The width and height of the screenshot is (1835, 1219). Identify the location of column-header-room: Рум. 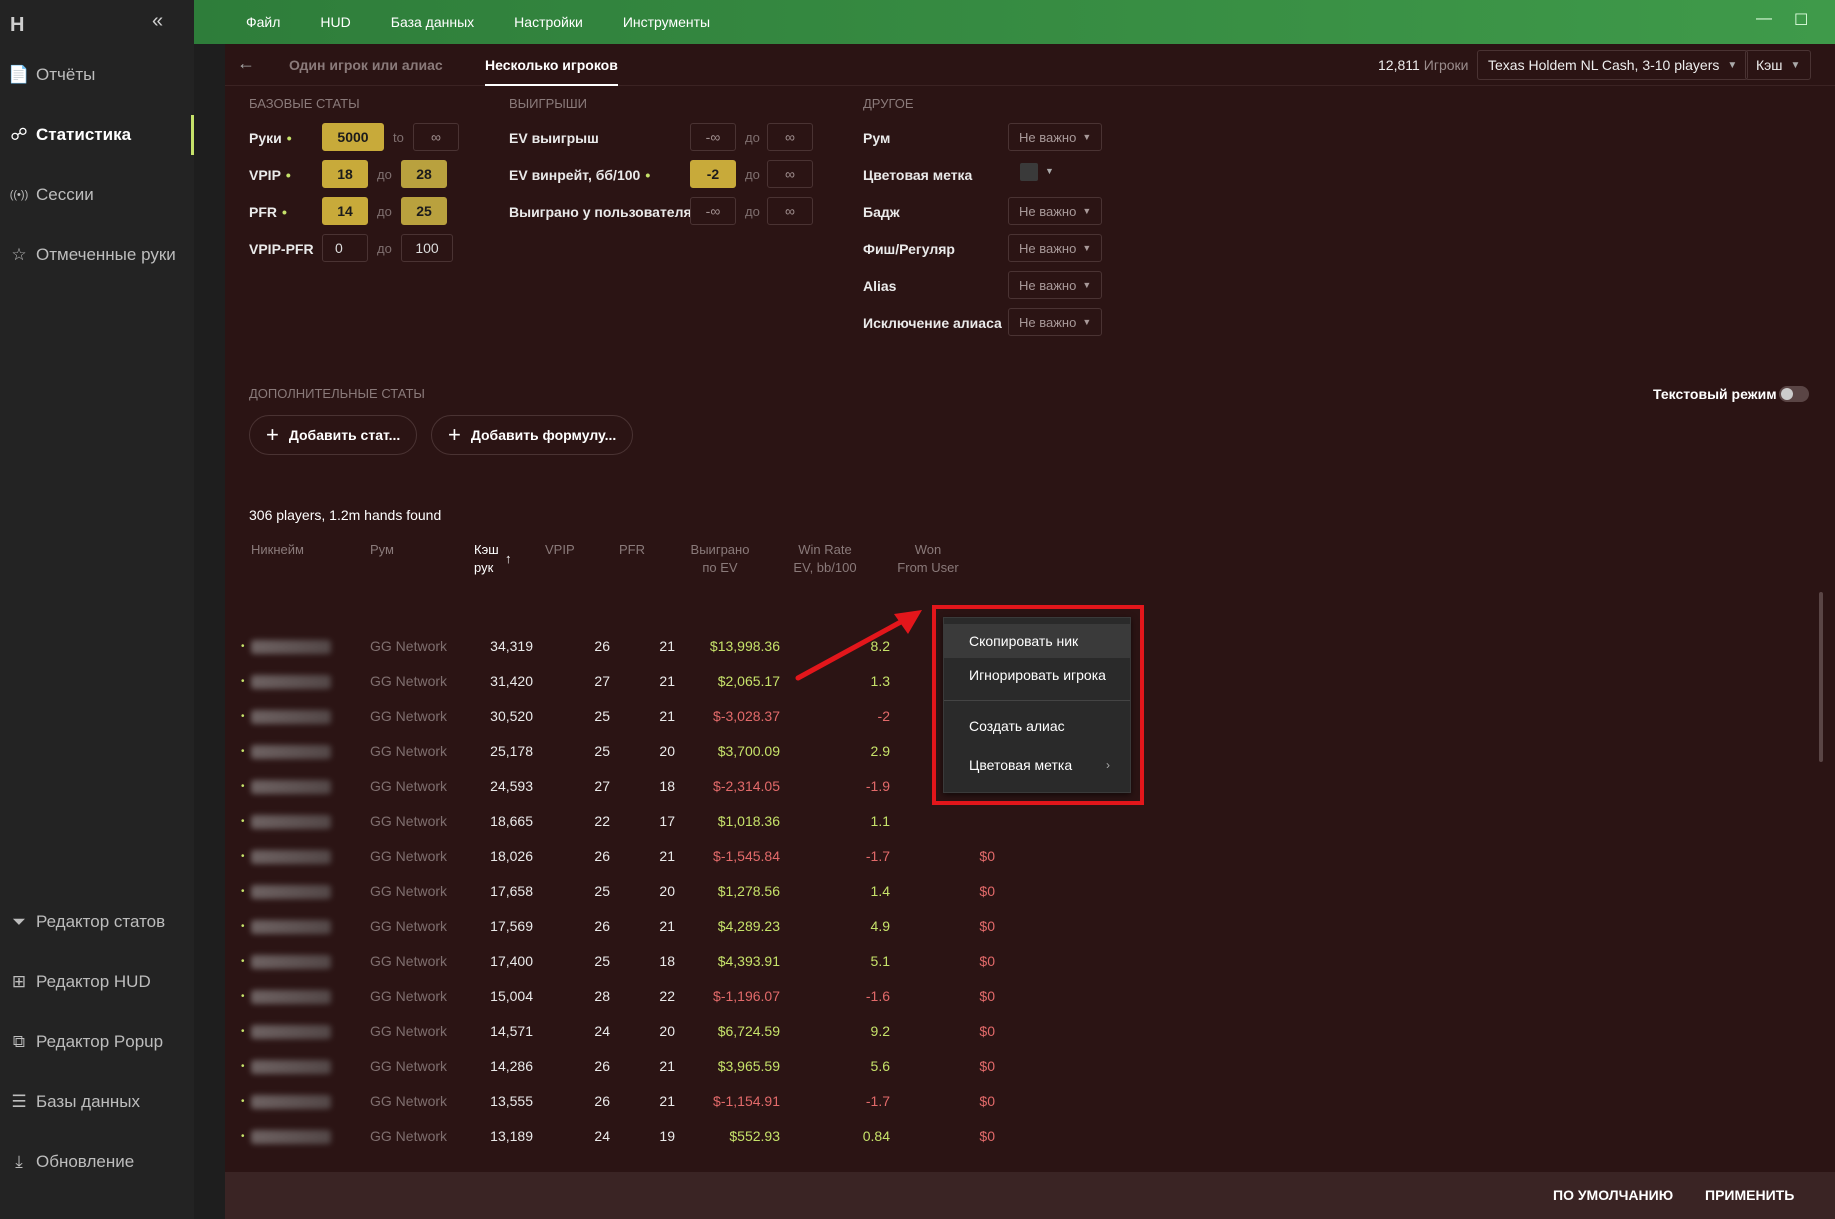
(382, 550).